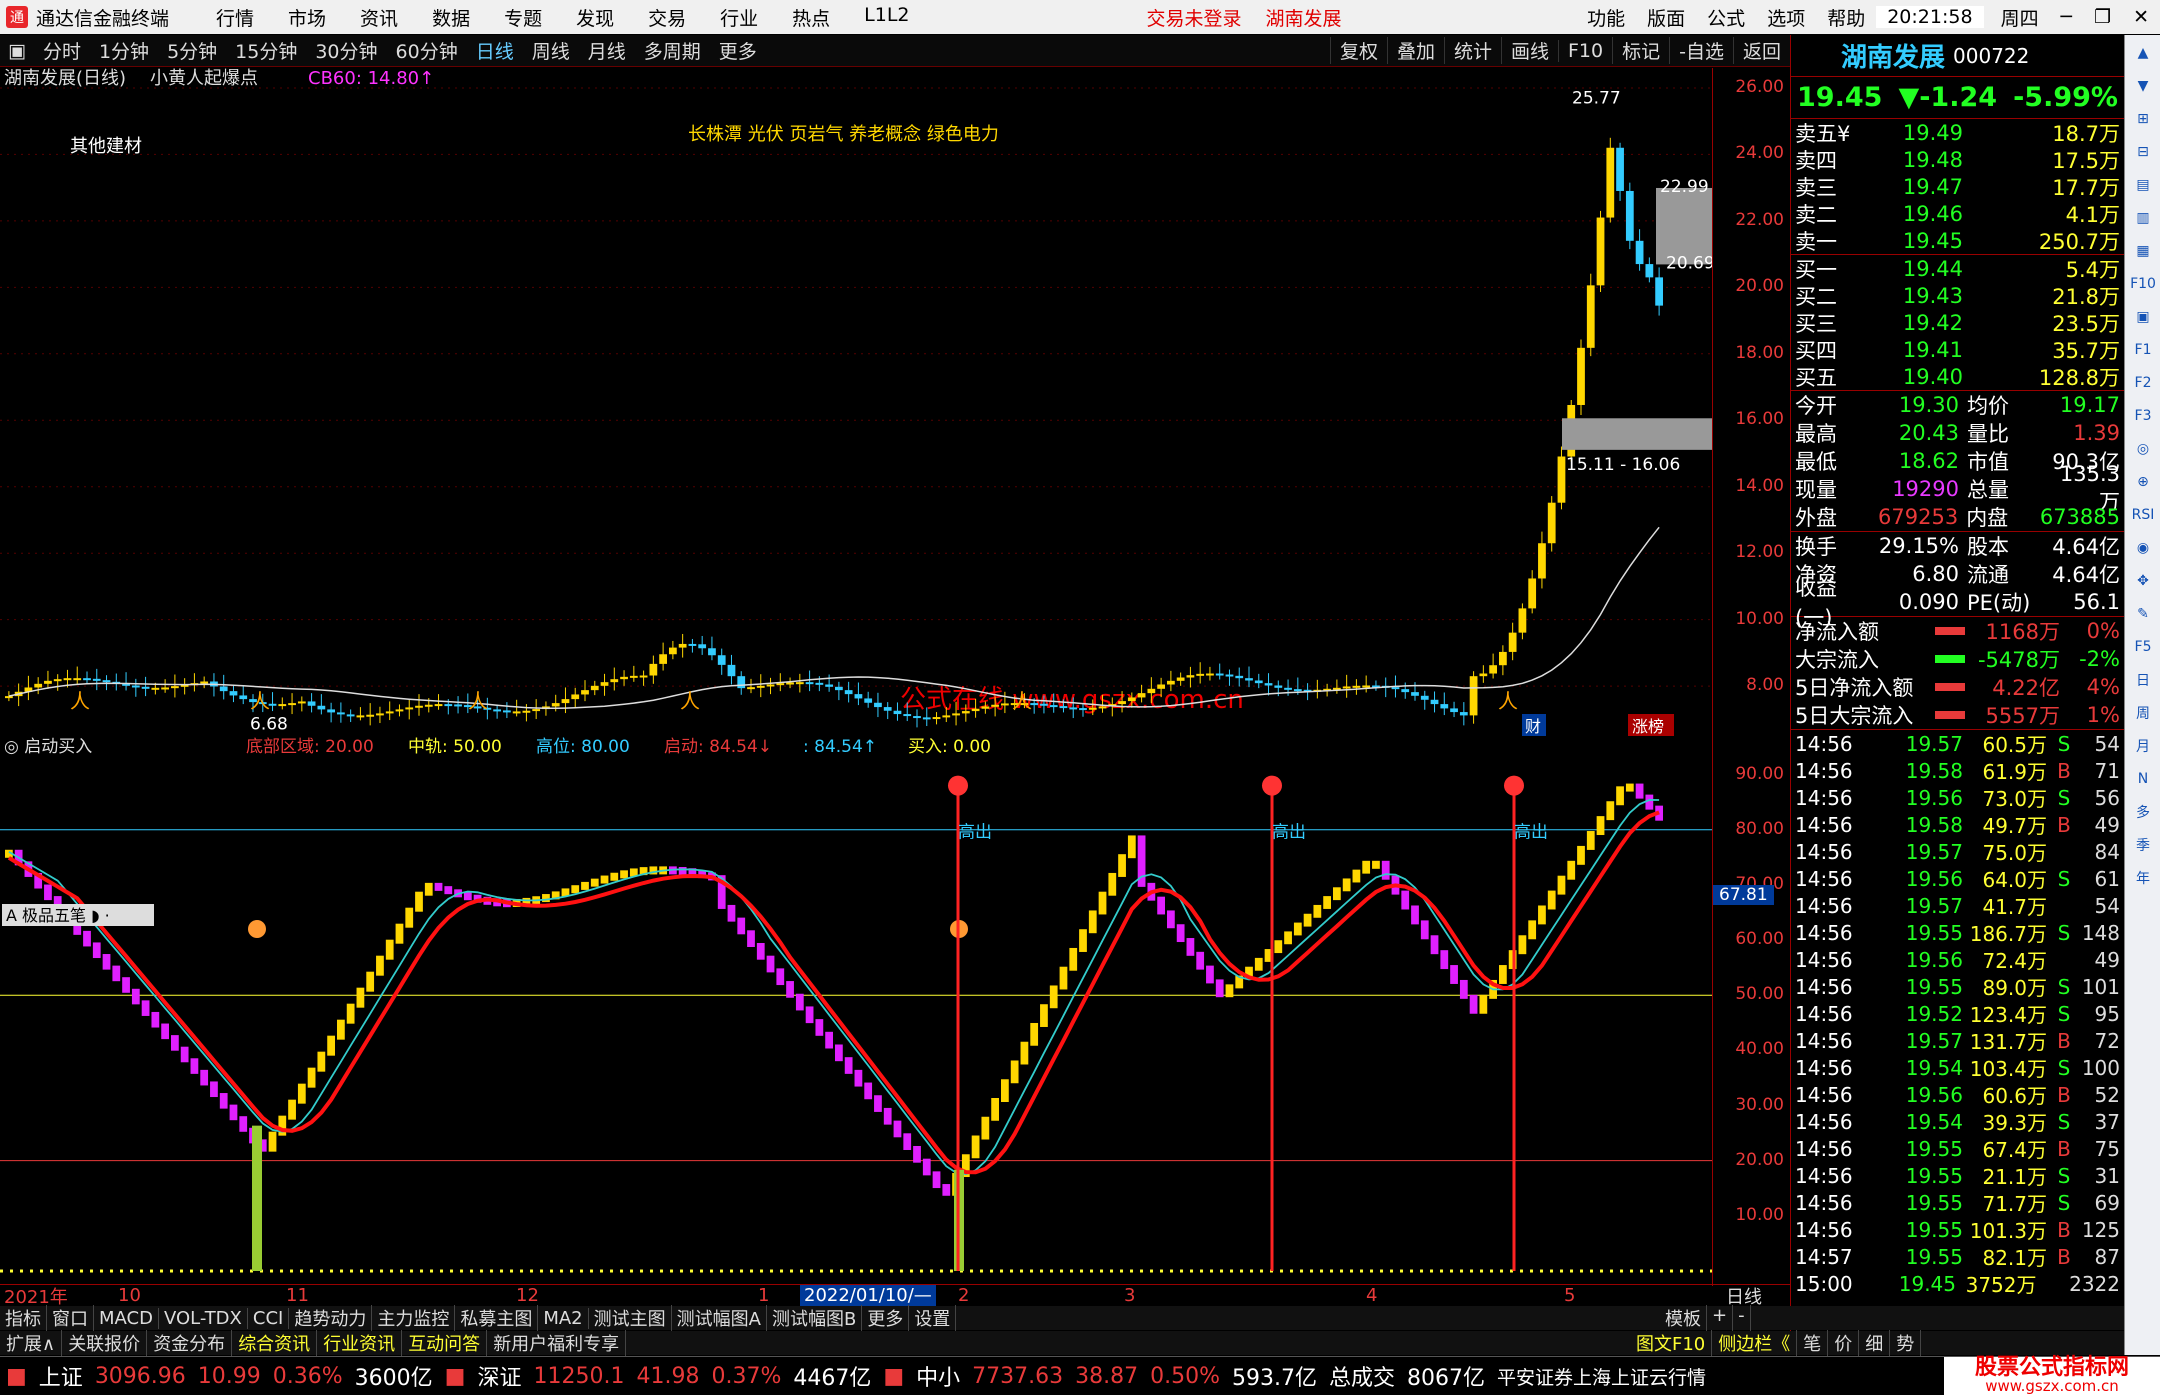  Describe the element at coordinates (1957, 213) in the screenshot. I see `ask-row: 卖二 19.46 4.1万` at that location.